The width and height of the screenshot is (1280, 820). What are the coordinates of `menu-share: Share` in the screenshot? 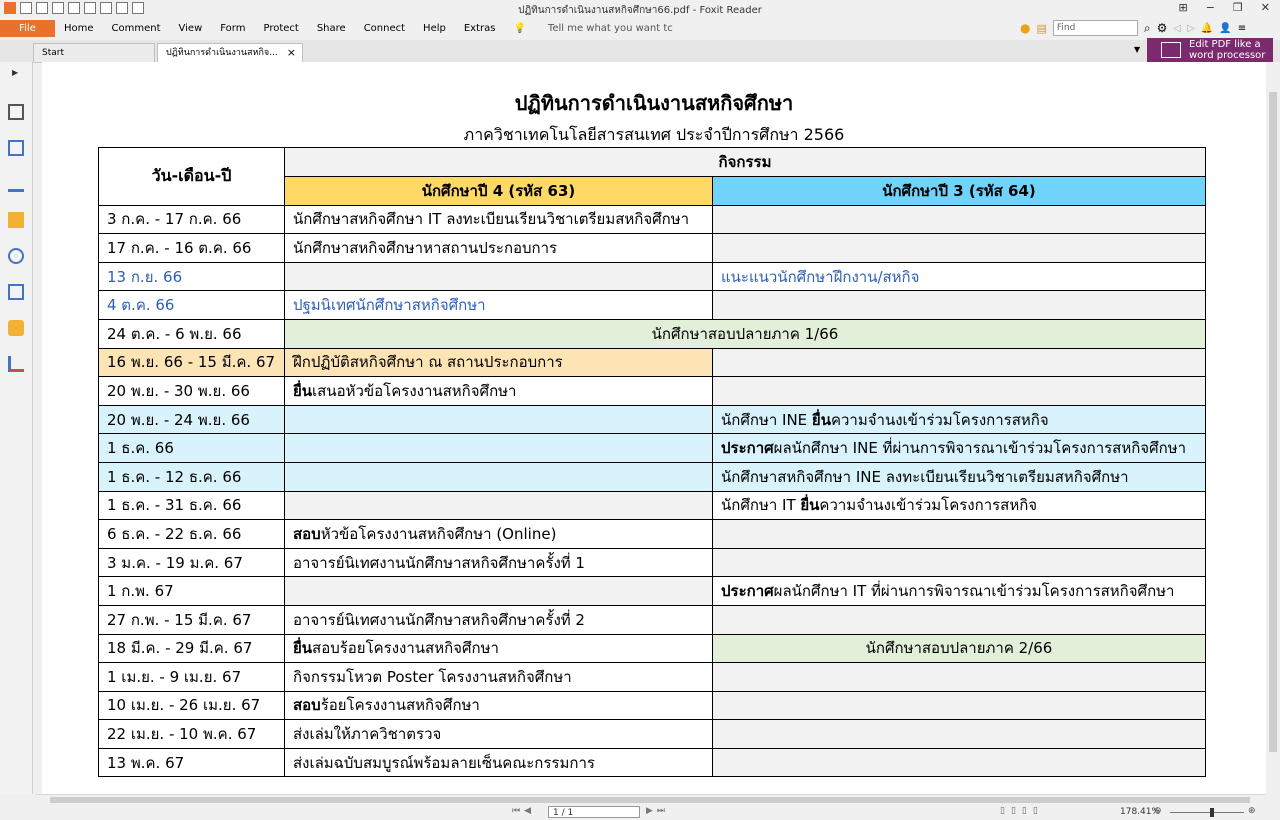 It's located at (331, 28).